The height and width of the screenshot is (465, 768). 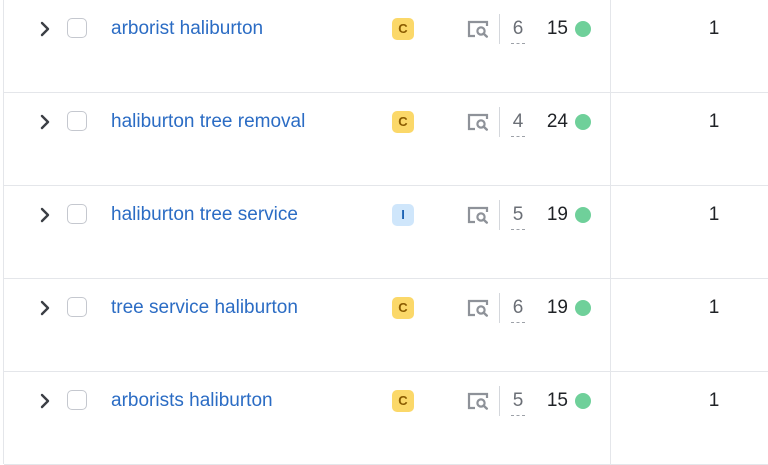 I want to click on serp-features-count: 4, so click(x=518, y=122).